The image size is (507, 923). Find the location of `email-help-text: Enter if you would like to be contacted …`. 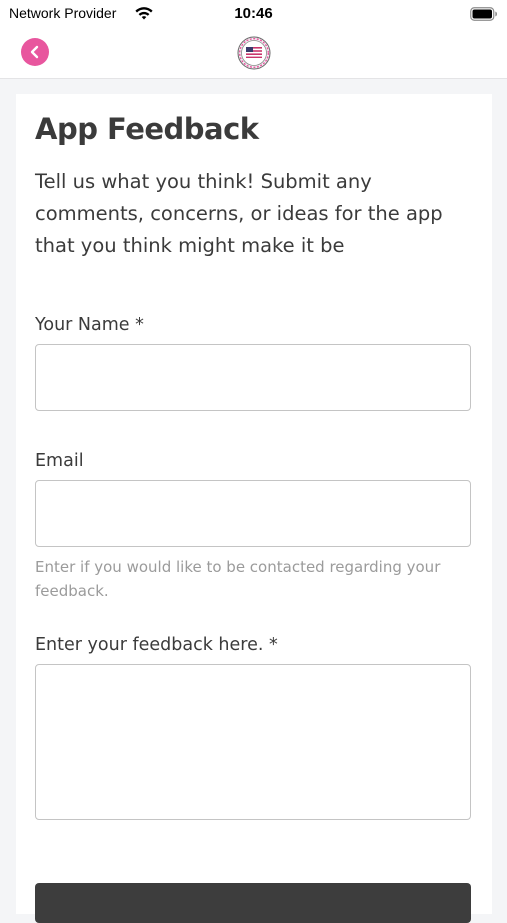

email-help-text: Enter if you would like to be contacted … is located at coordinates (238, 579).